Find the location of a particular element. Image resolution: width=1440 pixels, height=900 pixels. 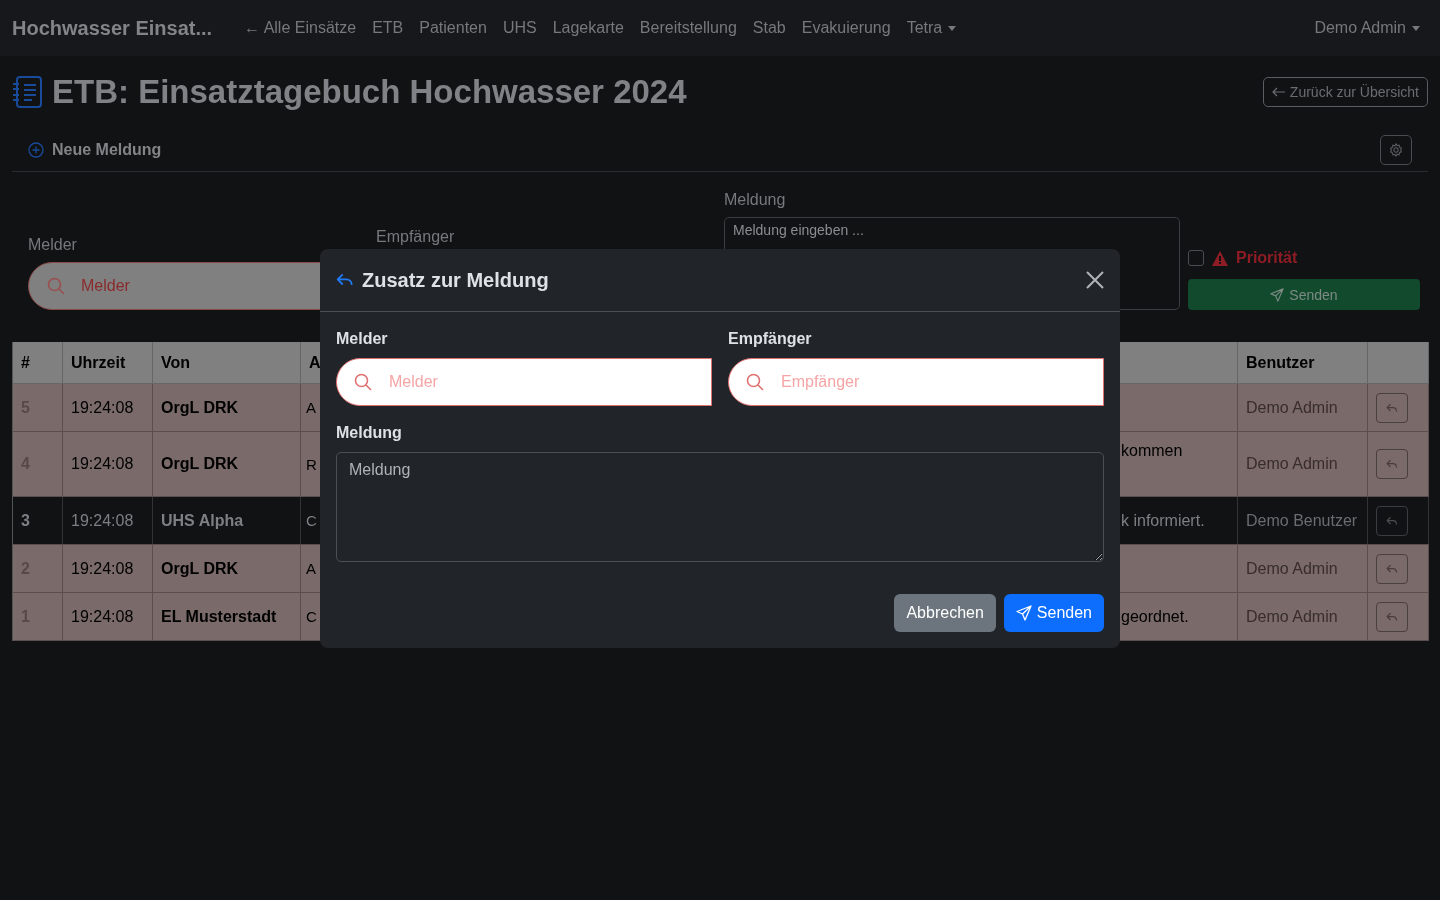

plus-circle-icon is located at coordinates (36, 149).